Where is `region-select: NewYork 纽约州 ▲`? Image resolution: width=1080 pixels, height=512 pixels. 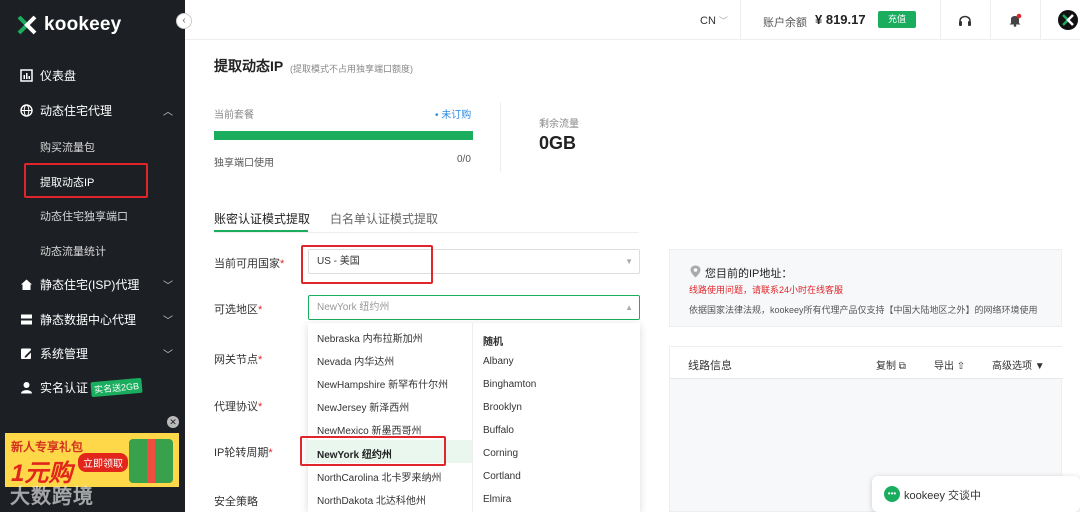 region-select: NewYork 纽约州 ▲ is located at coordinates (474, 307).